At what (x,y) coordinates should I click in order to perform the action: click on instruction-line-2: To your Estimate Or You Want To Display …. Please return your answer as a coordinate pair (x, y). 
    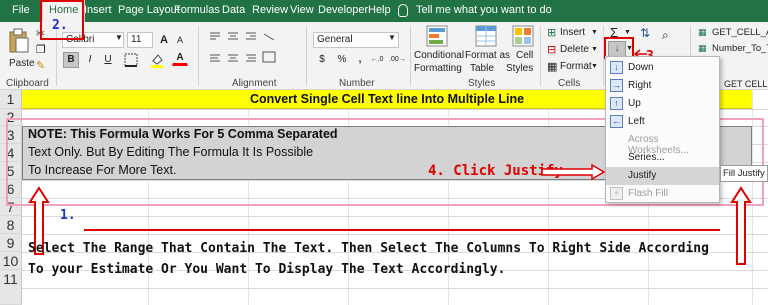
    Looking at the image, I should click on (267, 269).